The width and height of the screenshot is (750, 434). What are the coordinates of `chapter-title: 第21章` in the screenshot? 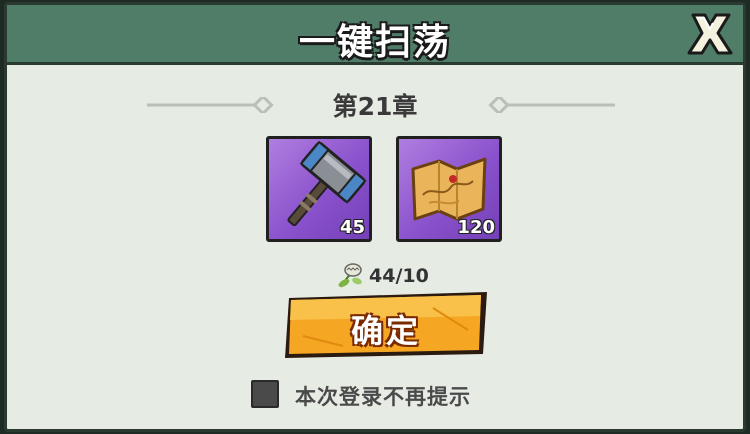 It's located at (375, 106).